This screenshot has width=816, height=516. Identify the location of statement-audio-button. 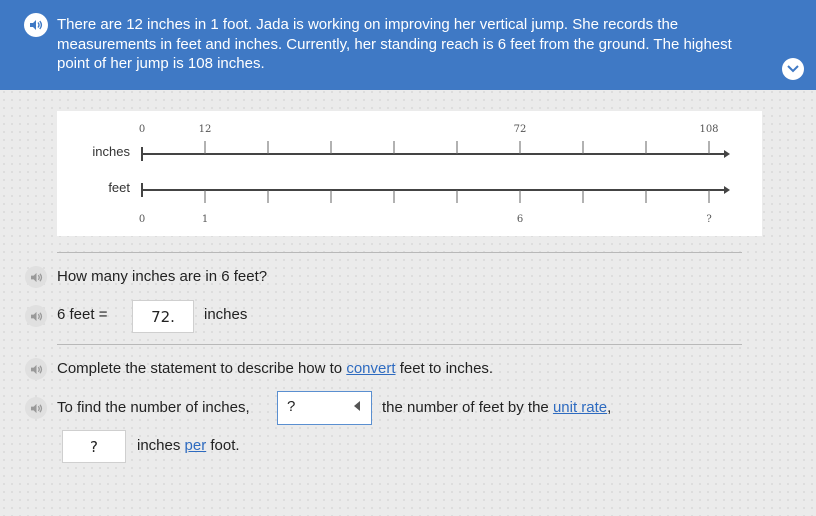
(36, 408).